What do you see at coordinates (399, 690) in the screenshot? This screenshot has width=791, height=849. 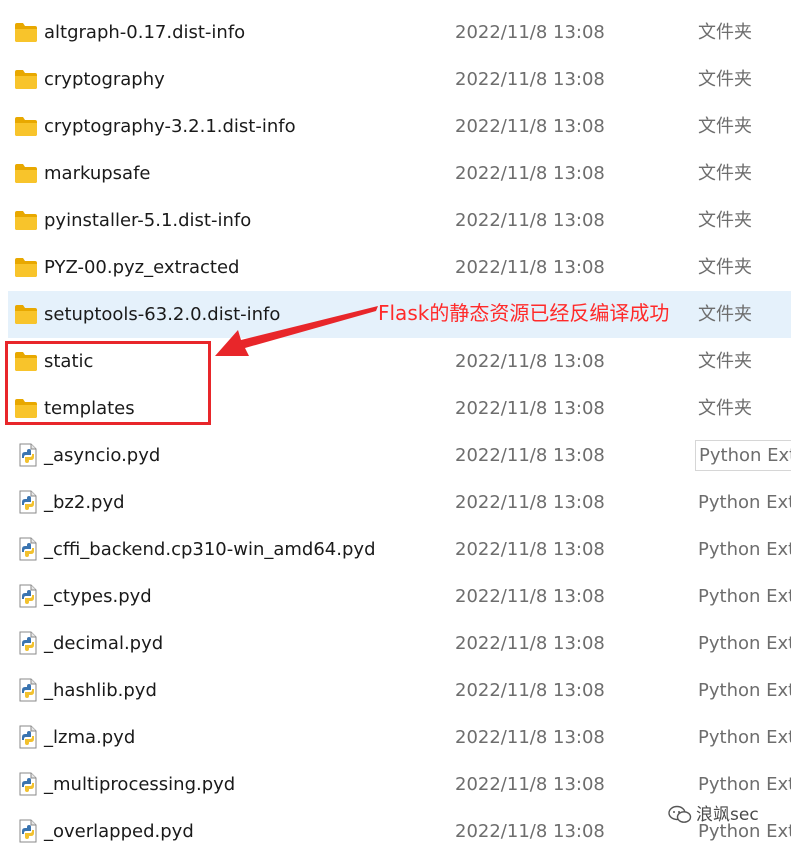 I see `file-row: _hashlib.pyd 2022/11/8 13:08 Python Ext` at bounding box center [399, 690].